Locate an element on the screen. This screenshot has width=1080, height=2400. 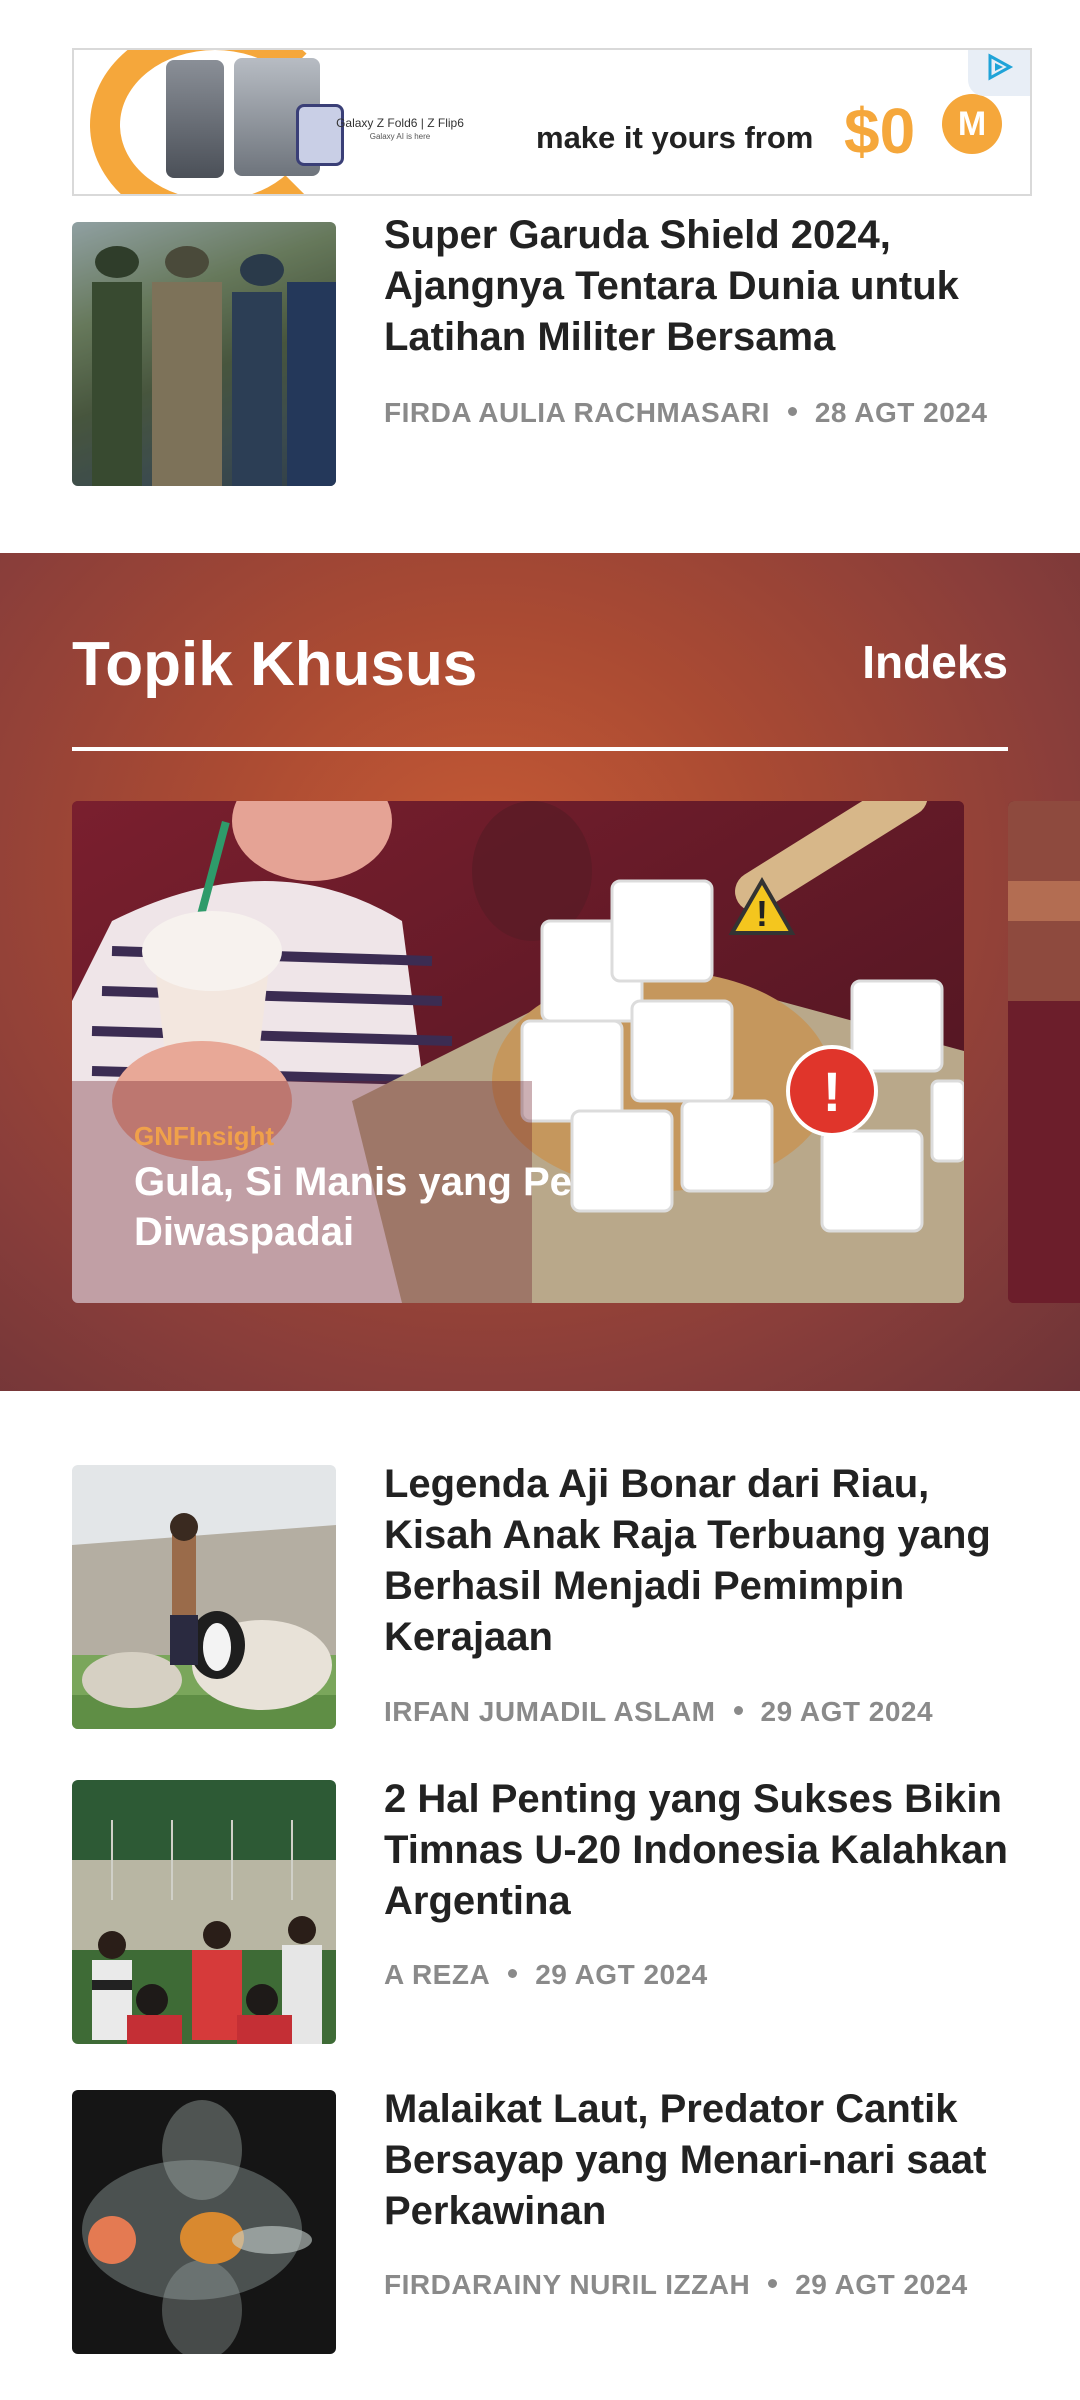
article-meta: A REZA 29 AGT 2024 is located at coordinates (704, 1974).